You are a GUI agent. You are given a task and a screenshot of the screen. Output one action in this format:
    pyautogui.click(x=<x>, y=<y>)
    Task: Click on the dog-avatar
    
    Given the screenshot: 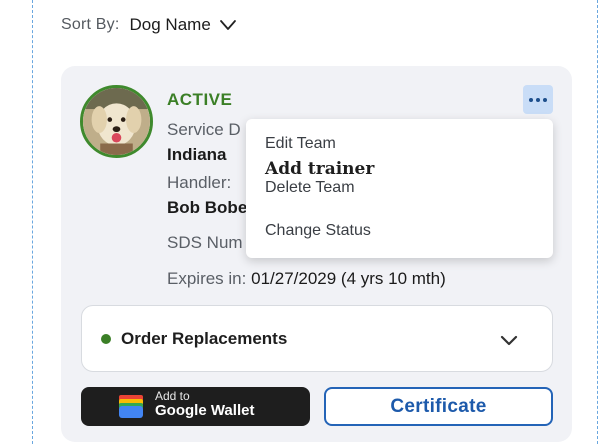 What is the action you would take?
    pyautogui.click(x=116, y=121)
    